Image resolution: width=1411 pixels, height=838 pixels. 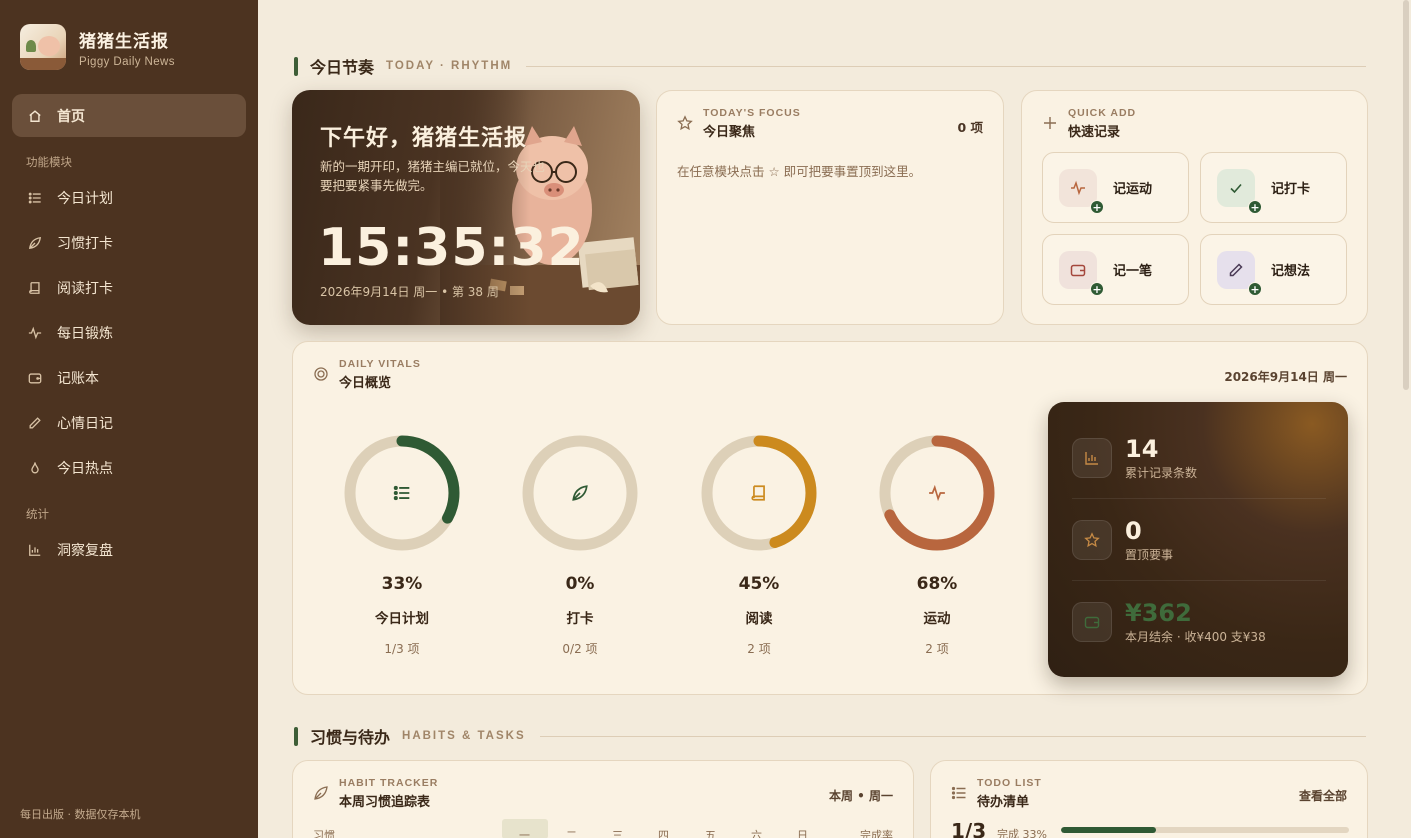 What do you see at coordinates (970, 127) in the screenshot?
I see `focus-count: 0 项` at bounding box center [970, 127].